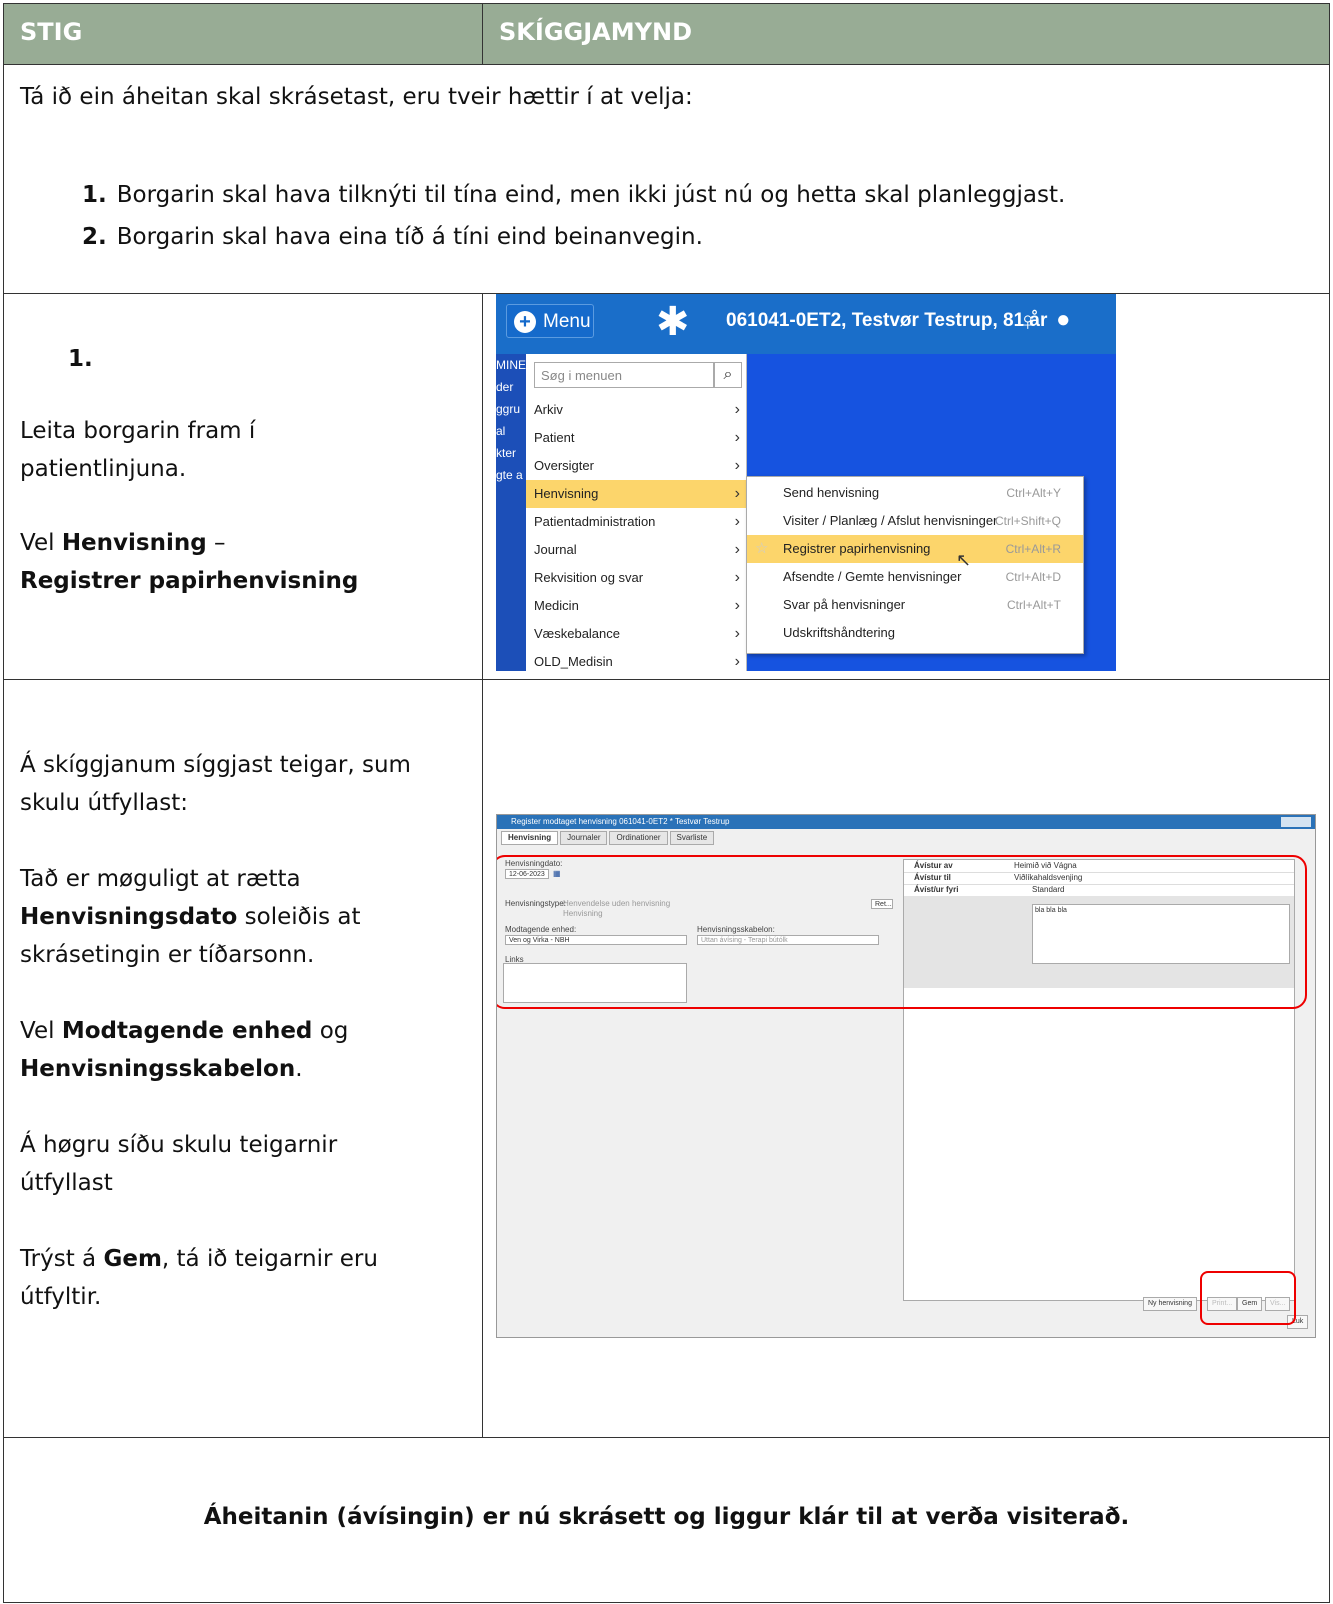 Image resolution: width=1333 pixels, height=1604 pixels. Describe the element at coordinates (636, 606) in the screenshot. I see `menu-item-medicin: Medicin ›` at that location.